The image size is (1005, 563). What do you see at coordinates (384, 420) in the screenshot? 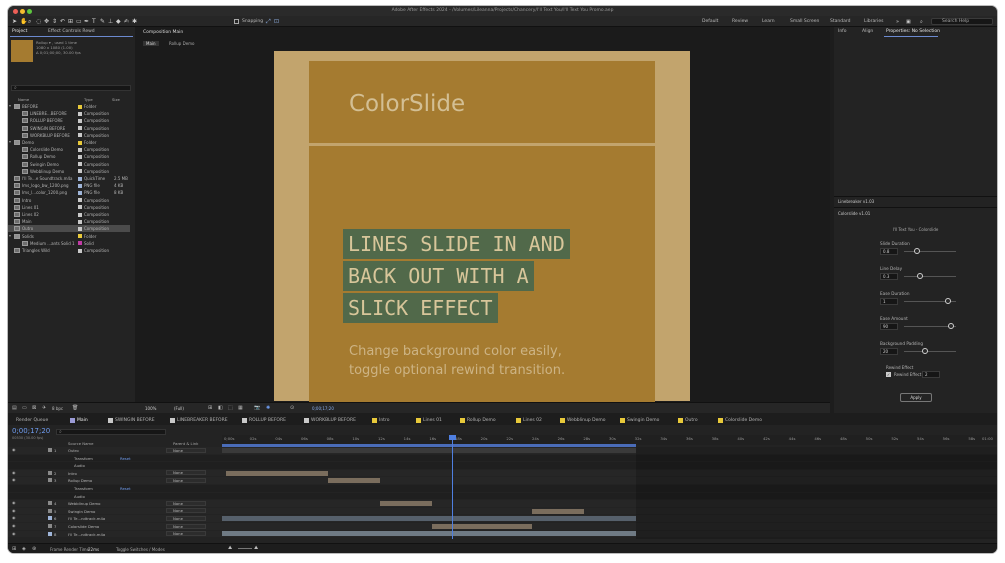
I see `timeline-tab: Intro` at bounding box center [384, 420].